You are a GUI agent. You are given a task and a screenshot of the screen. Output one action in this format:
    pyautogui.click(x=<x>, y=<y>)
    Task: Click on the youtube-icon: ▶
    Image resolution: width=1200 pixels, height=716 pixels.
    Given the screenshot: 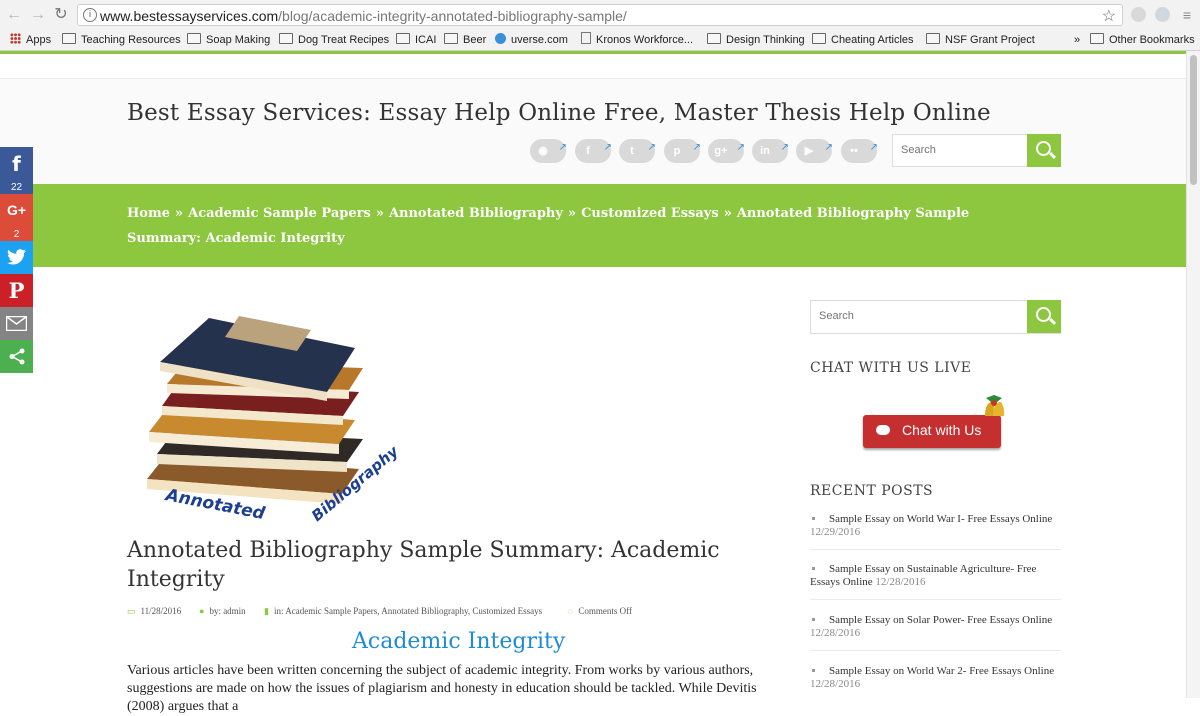 What is the action you would take?
    pyautogui.click(x=809, y=151)
    